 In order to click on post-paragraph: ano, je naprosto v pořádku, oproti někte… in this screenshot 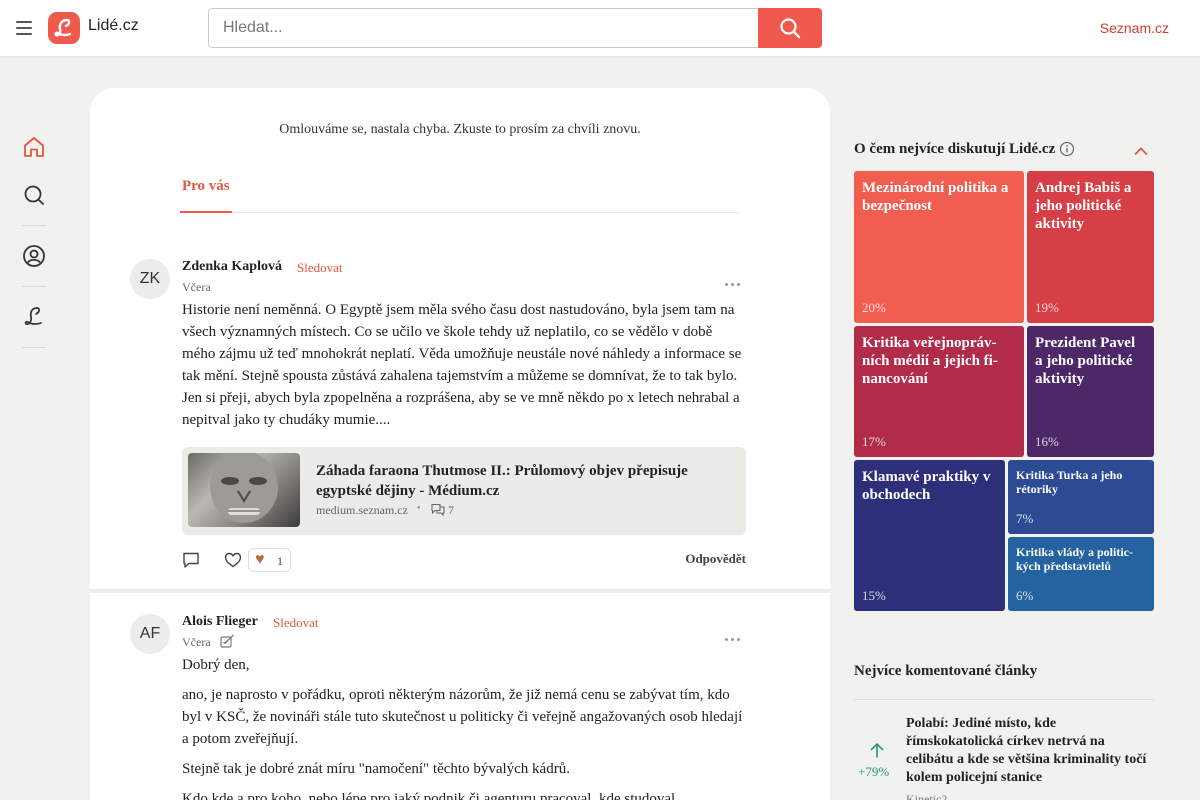, I will do `click(462, 717)`.